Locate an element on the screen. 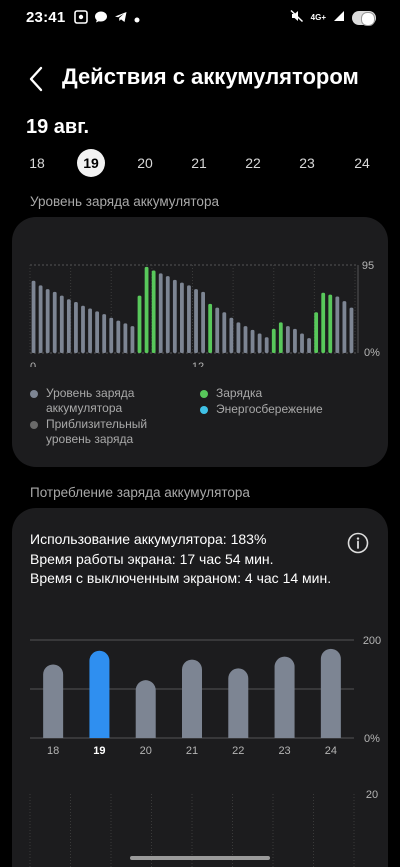  home-indicator is located at coordinates (200, 858).